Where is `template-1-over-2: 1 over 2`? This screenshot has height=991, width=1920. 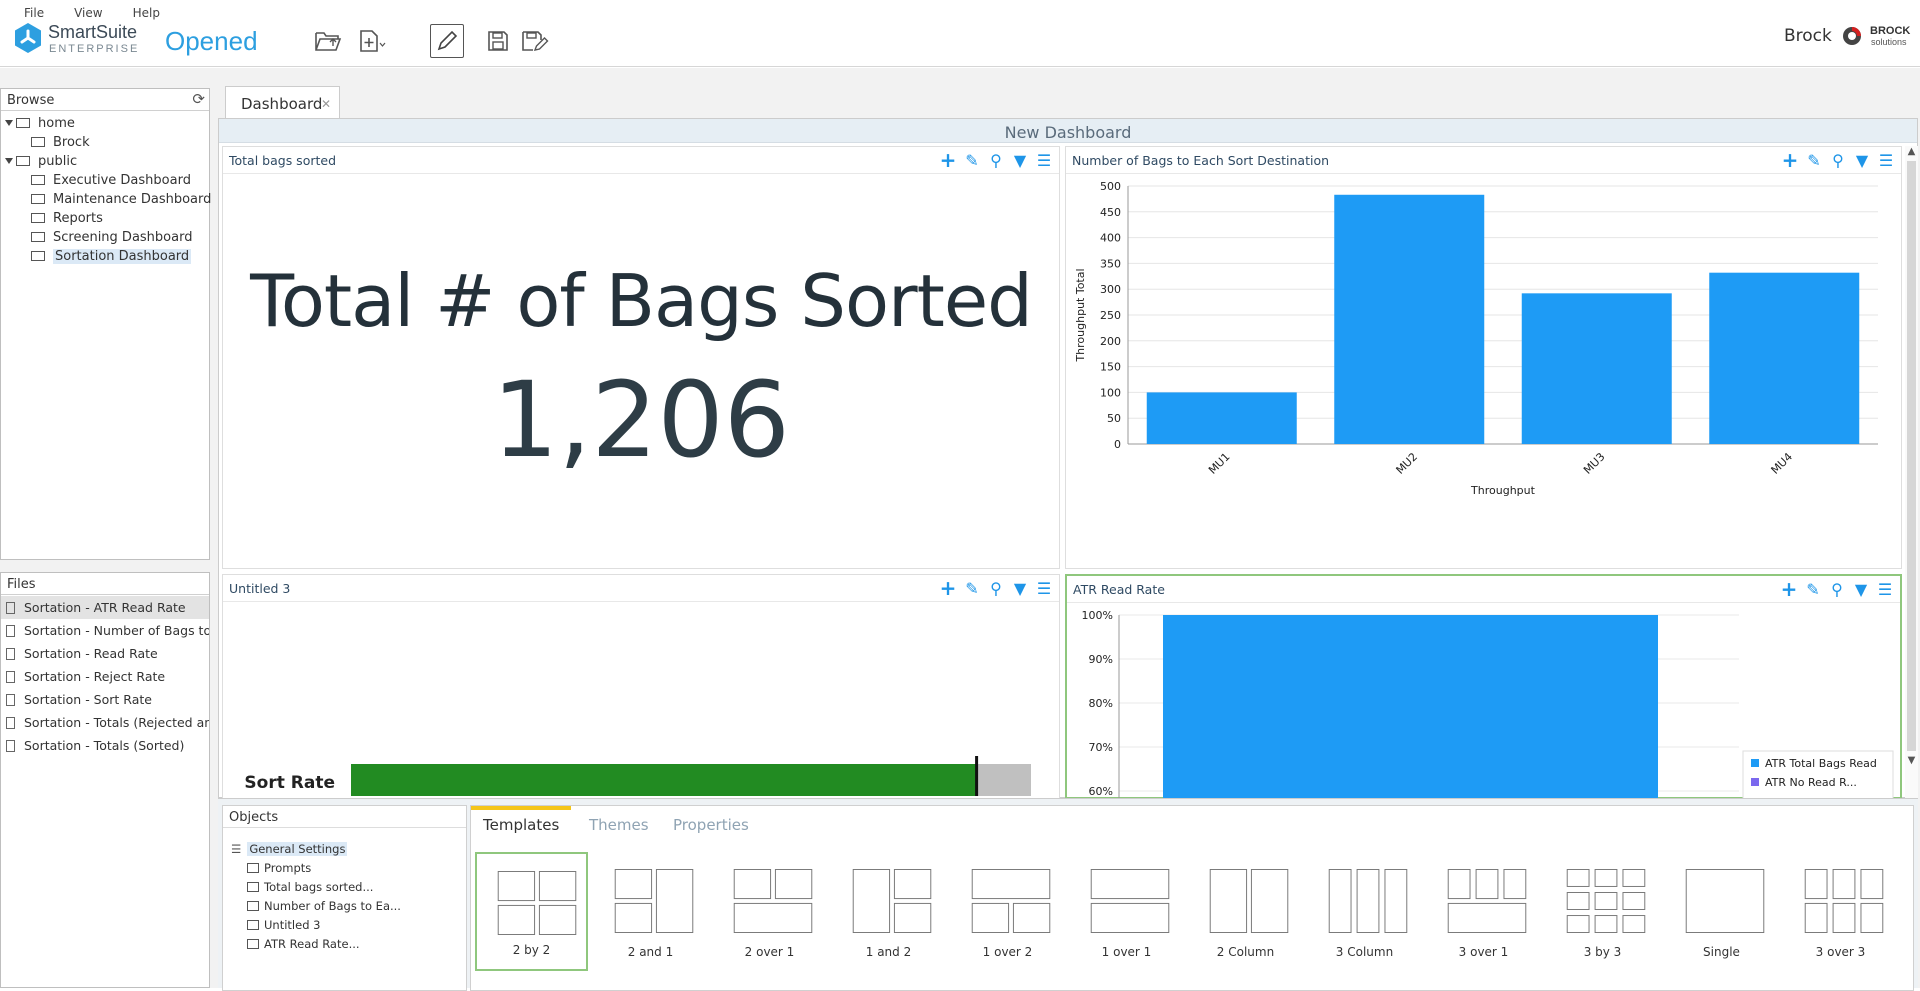
template-1-over-2: 1 over 2 is located at coordinates (1007, 911).